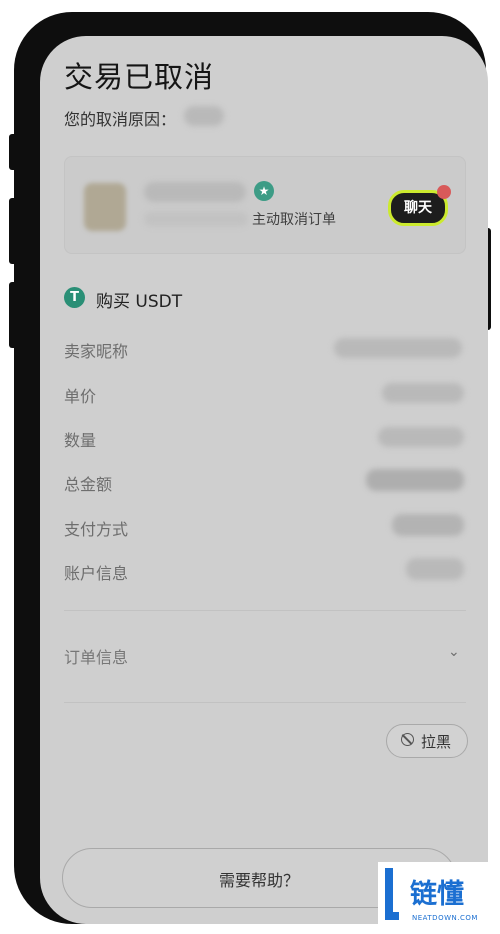 The width and height of the screenshot is (500, 934). I want to click on avatar, so click(105, 207).